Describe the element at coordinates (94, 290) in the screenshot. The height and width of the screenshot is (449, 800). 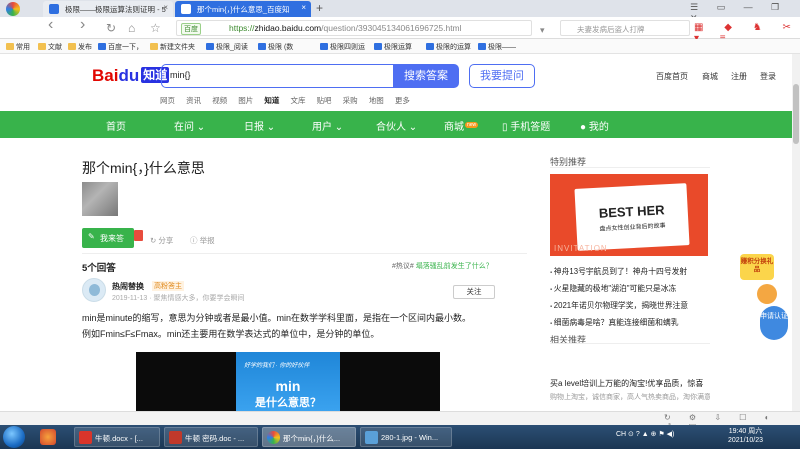
I see `avatar` at that location.